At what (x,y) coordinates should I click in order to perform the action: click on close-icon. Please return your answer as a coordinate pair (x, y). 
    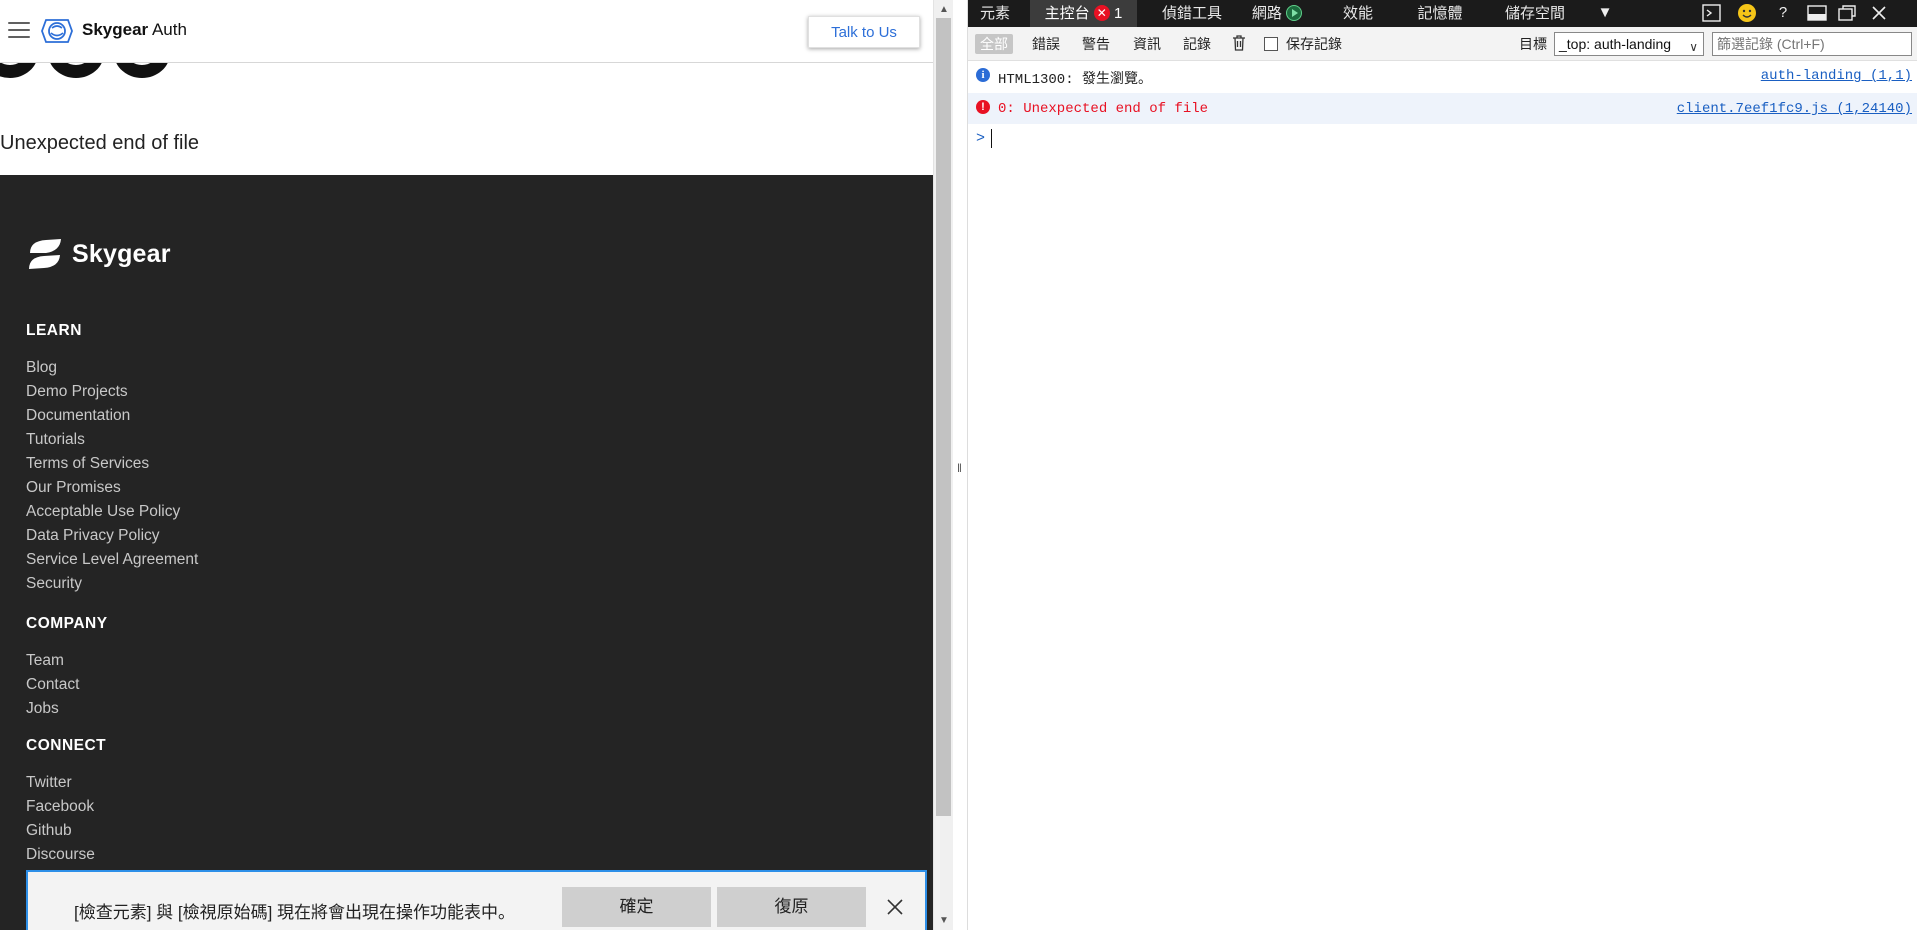
    Looking at the image, I should click on (895, 907).